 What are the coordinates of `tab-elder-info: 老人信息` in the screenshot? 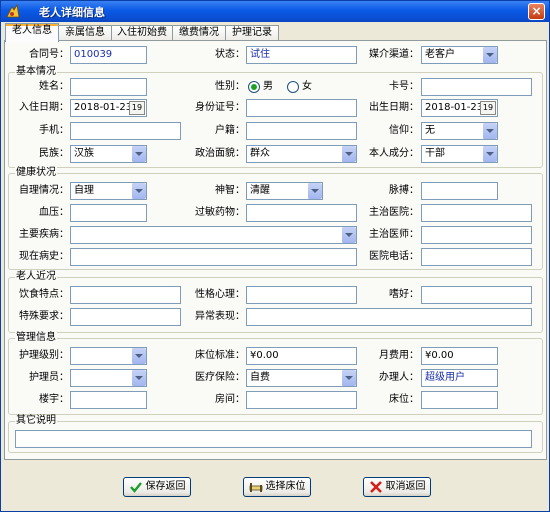 It's located at (32, 32).